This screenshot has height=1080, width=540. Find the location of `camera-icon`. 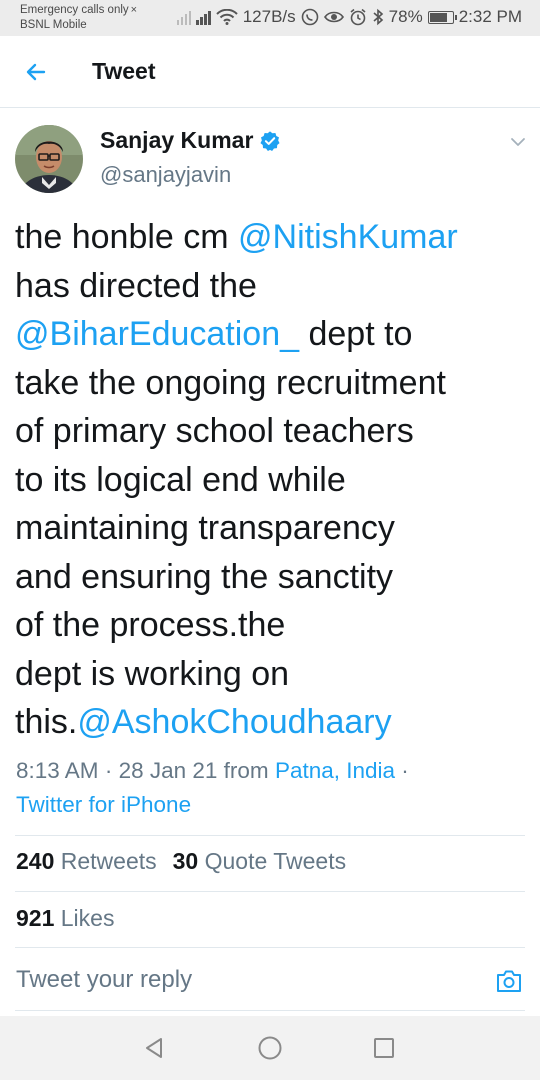

camera-icon is located at coordinates (509, 981).